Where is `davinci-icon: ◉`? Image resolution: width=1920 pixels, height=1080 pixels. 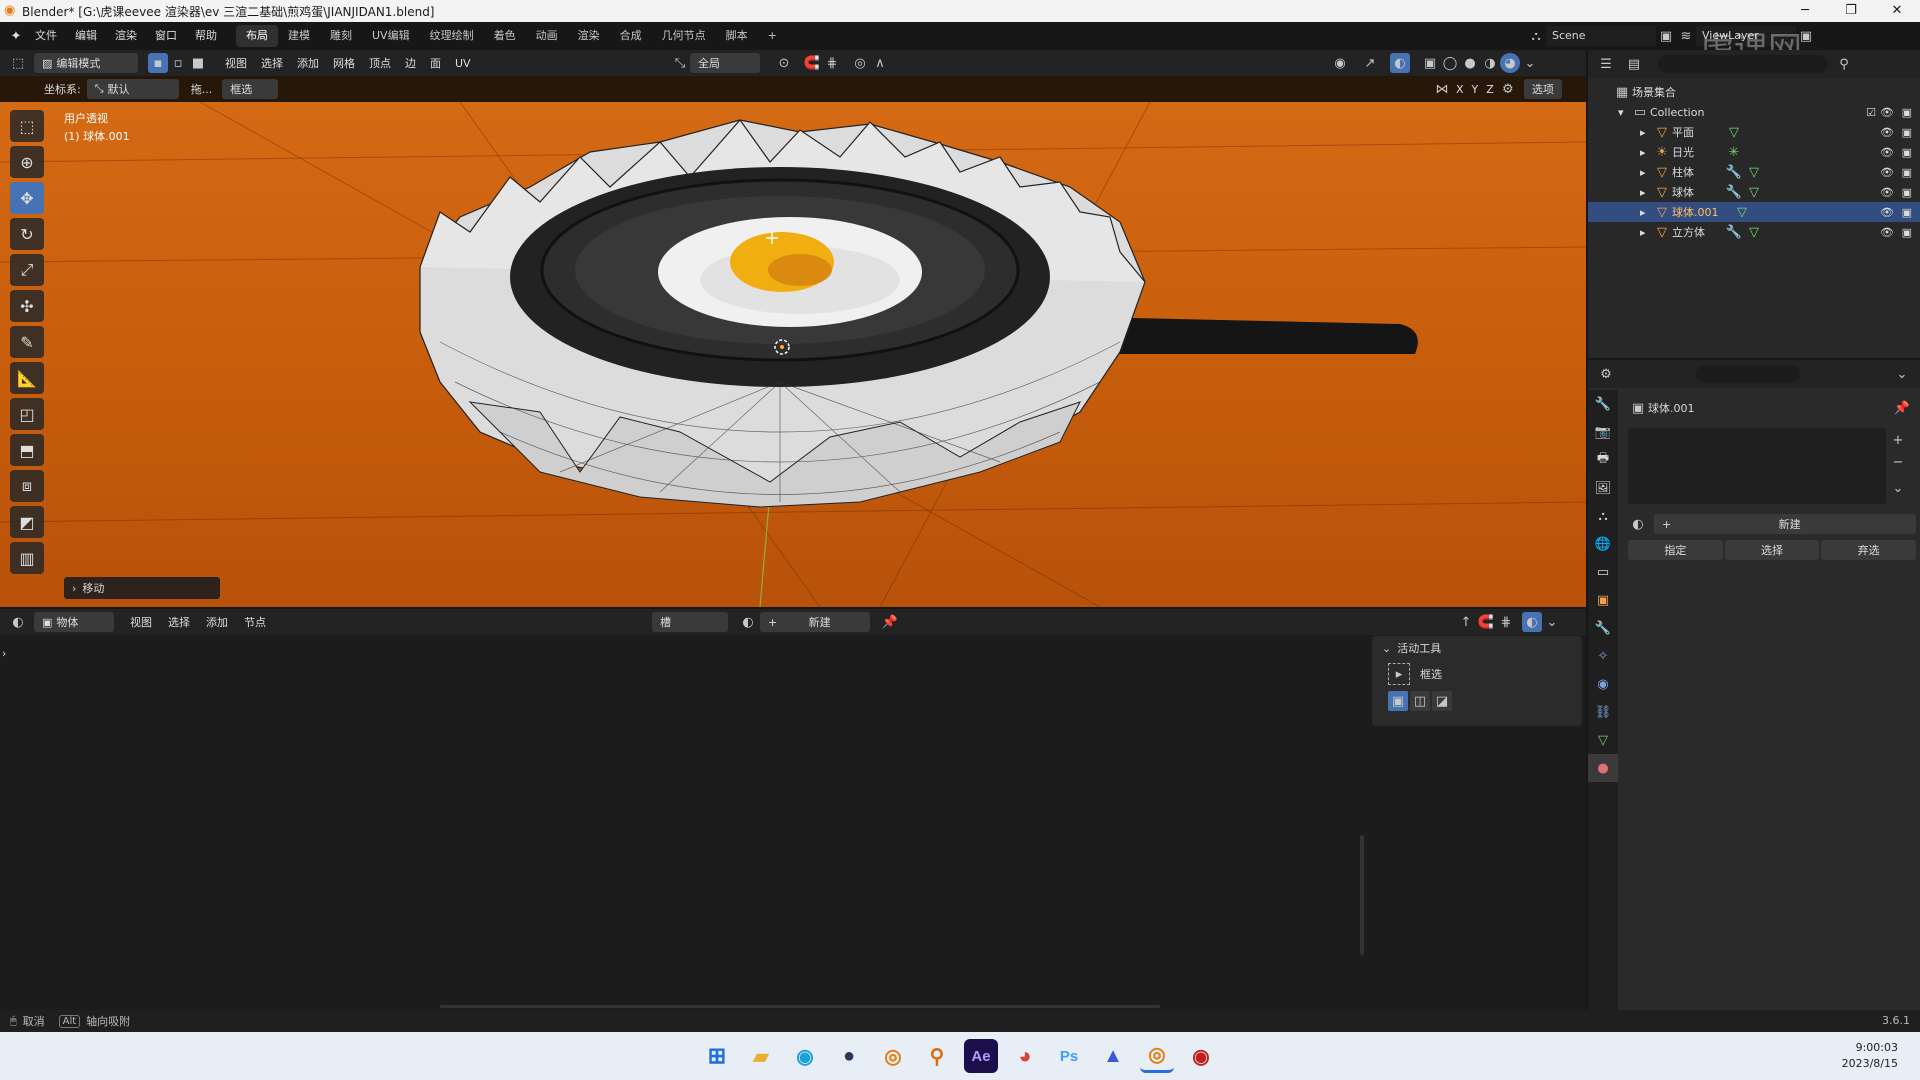
davinci-icon: ◉ is located at coordinates (1201, 1056).